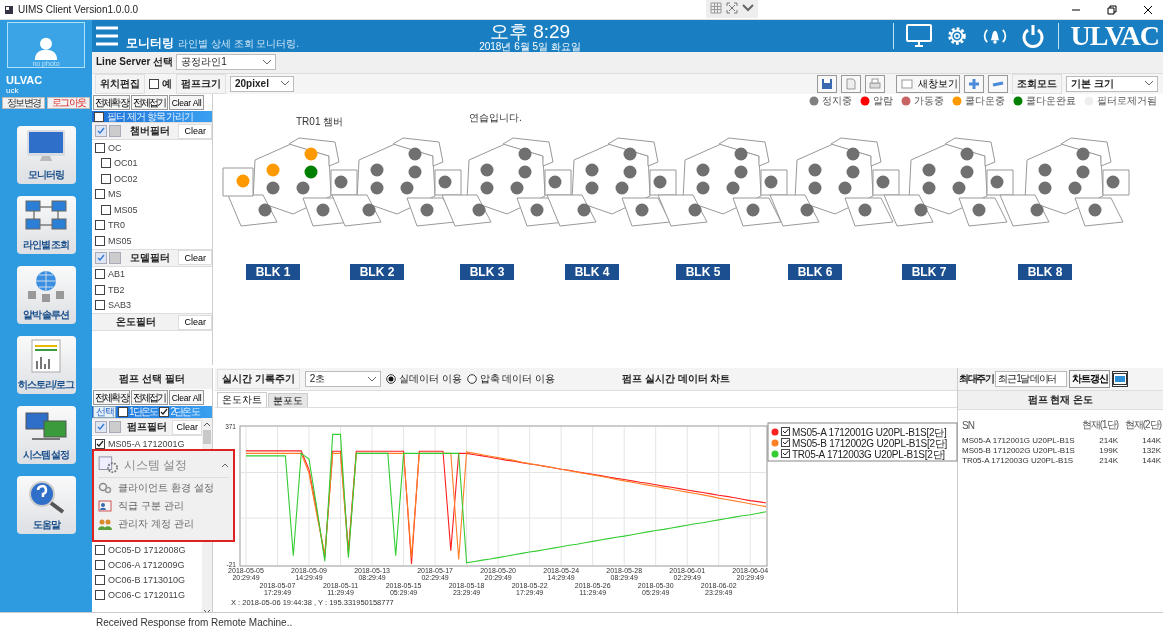  Describe the element at coordinates (530, 31) in the screenshot. I see `clock-time: 오후 8:29` at that location.